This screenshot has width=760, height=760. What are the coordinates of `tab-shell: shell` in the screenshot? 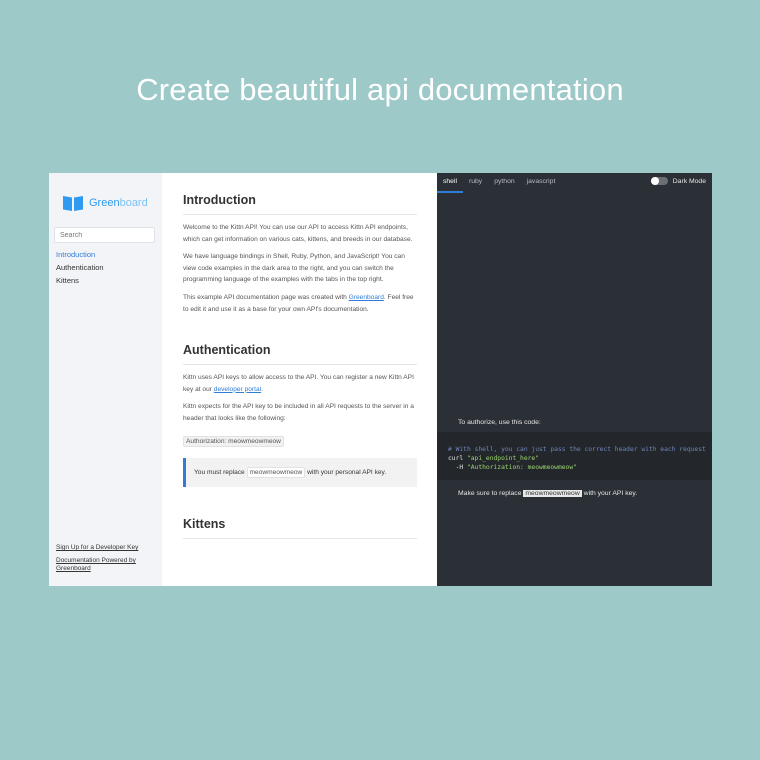 It's located at (450, 183).